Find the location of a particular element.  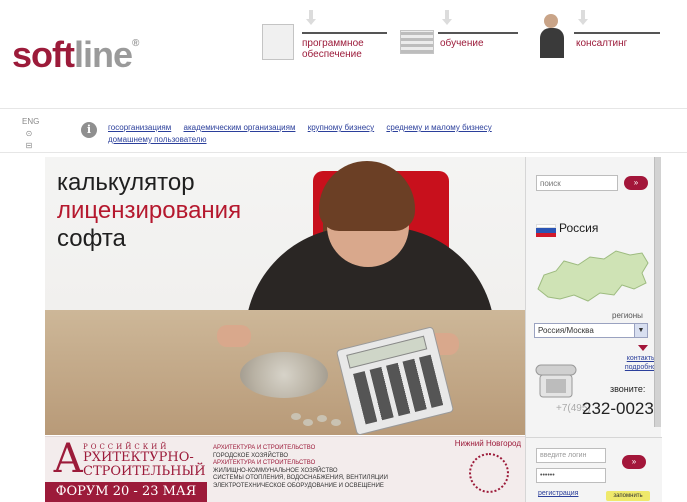

link-government: госорганизациям is located at coordinates (139, 127).